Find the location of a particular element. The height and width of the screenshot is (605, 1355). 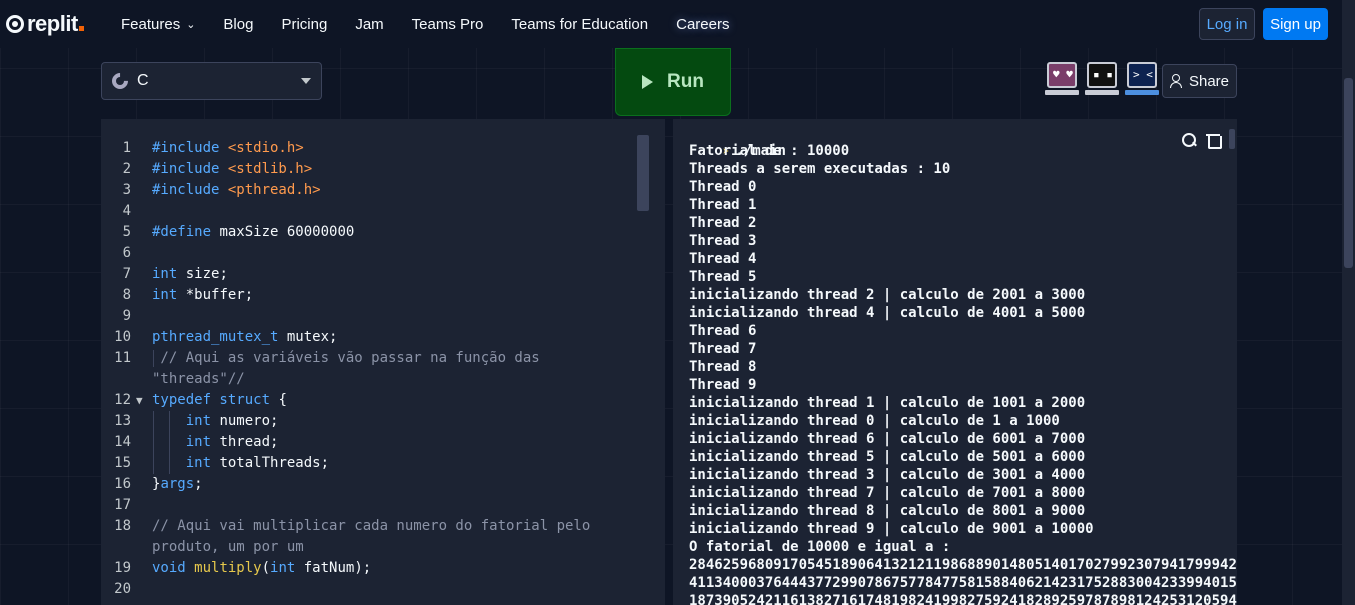

code-line: 2 #include <stdlib.h> is located at coordinates (371, 169).